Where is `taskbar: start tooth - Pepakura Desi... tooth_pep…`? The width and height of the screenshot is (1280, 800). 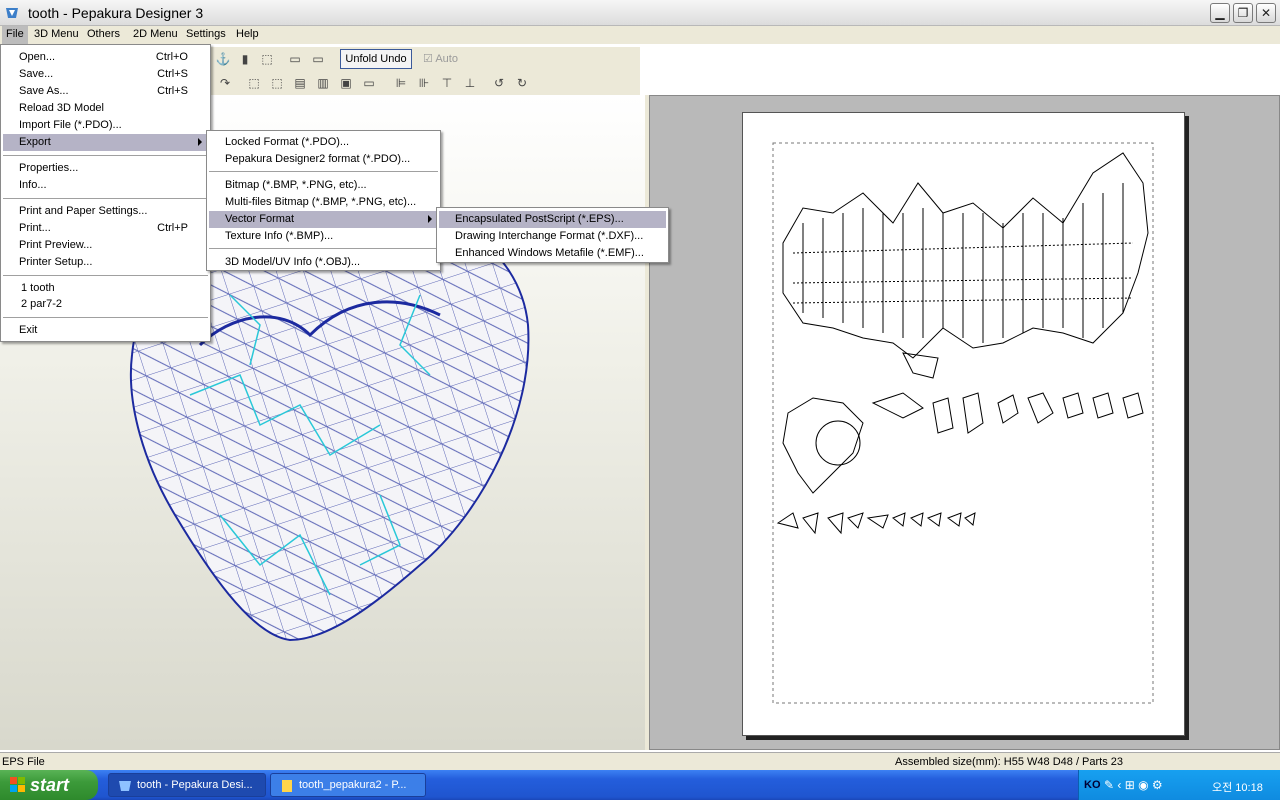
taskbar: start tooth - Pepakura Desi... tooth_pep… is located at coordinates (640, 785).